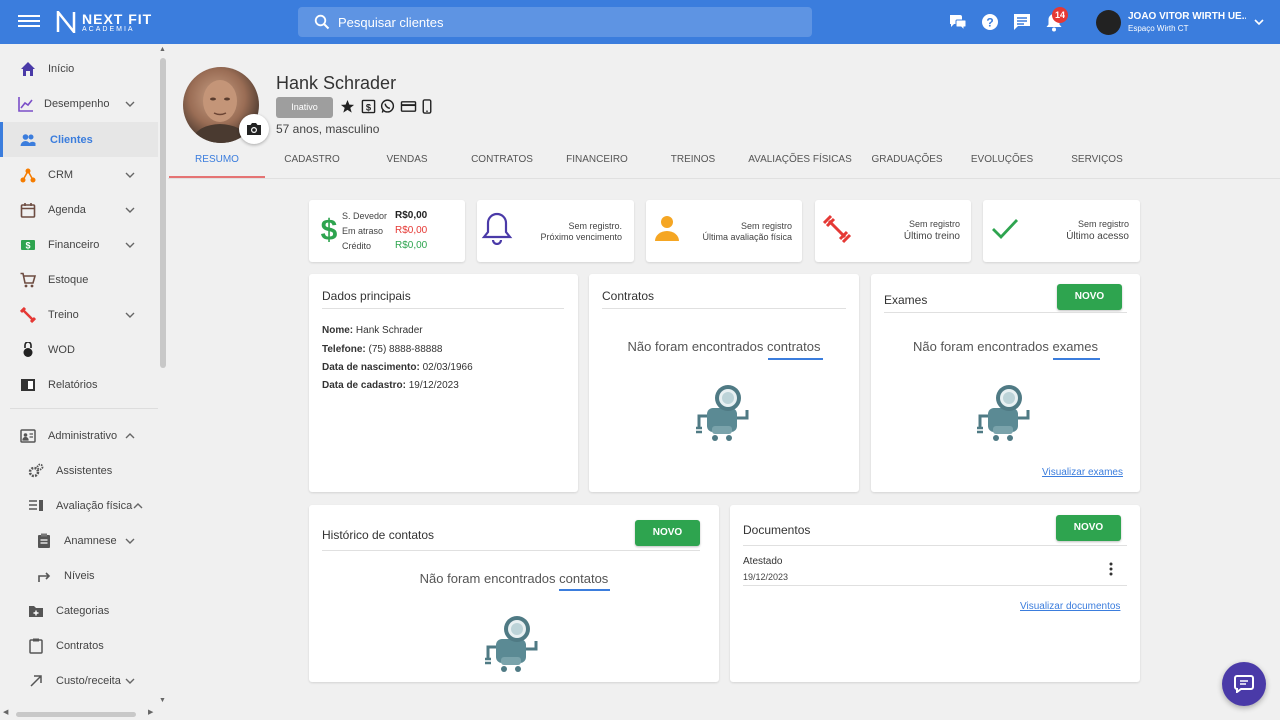 This screenshot has width=1280, height=720. What do you see at coordinates (1005, 229) in the screenshot?
I see `check-icon` at bounding box center [1005, 229].